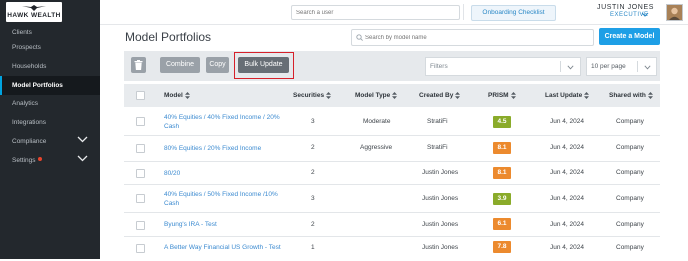 This screenshot has width=688, height=261. What do you see at coordinates (475, 37) in the screenshot?
I see `model-search-input` at bounding box center [475, 37].